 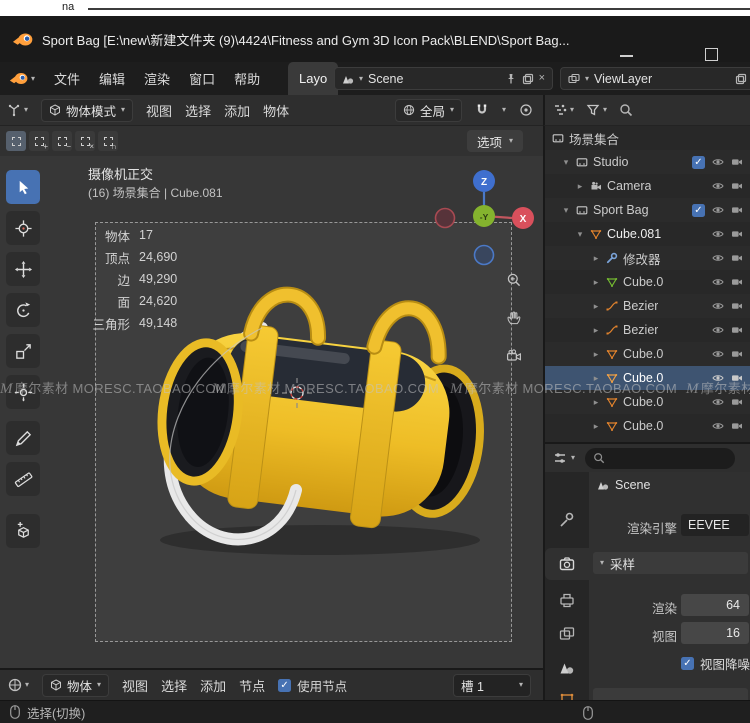 I want to click on editor-type-button: ▾, so click(x=17, y=110).